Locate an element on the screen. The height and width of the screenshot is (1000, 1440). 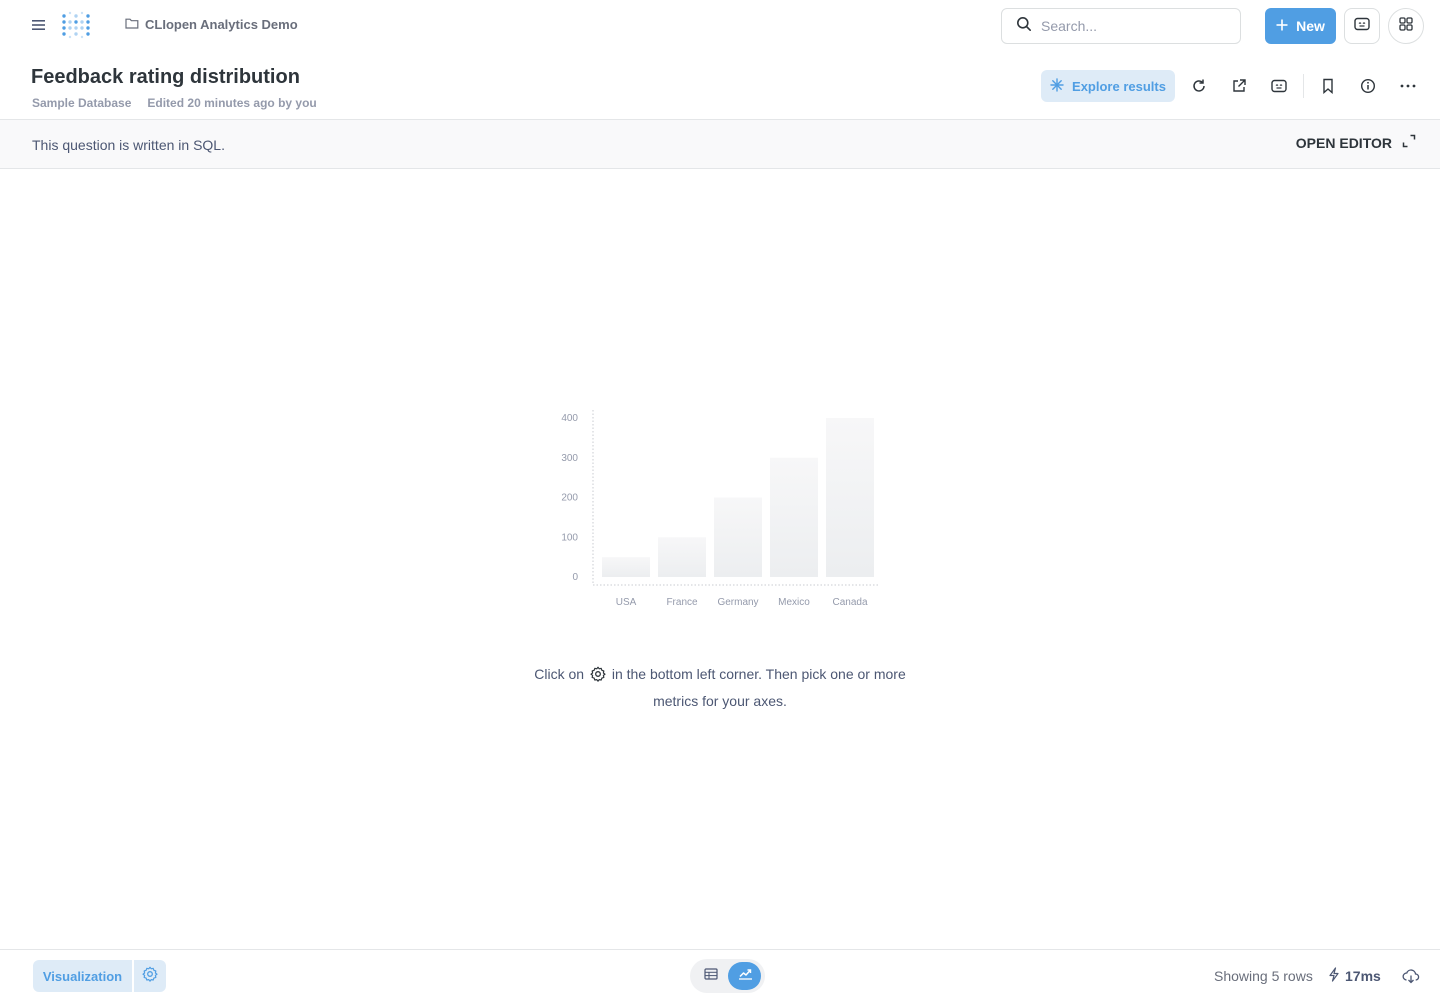
x-tick-label: USA is located at coordinates (626, 602).